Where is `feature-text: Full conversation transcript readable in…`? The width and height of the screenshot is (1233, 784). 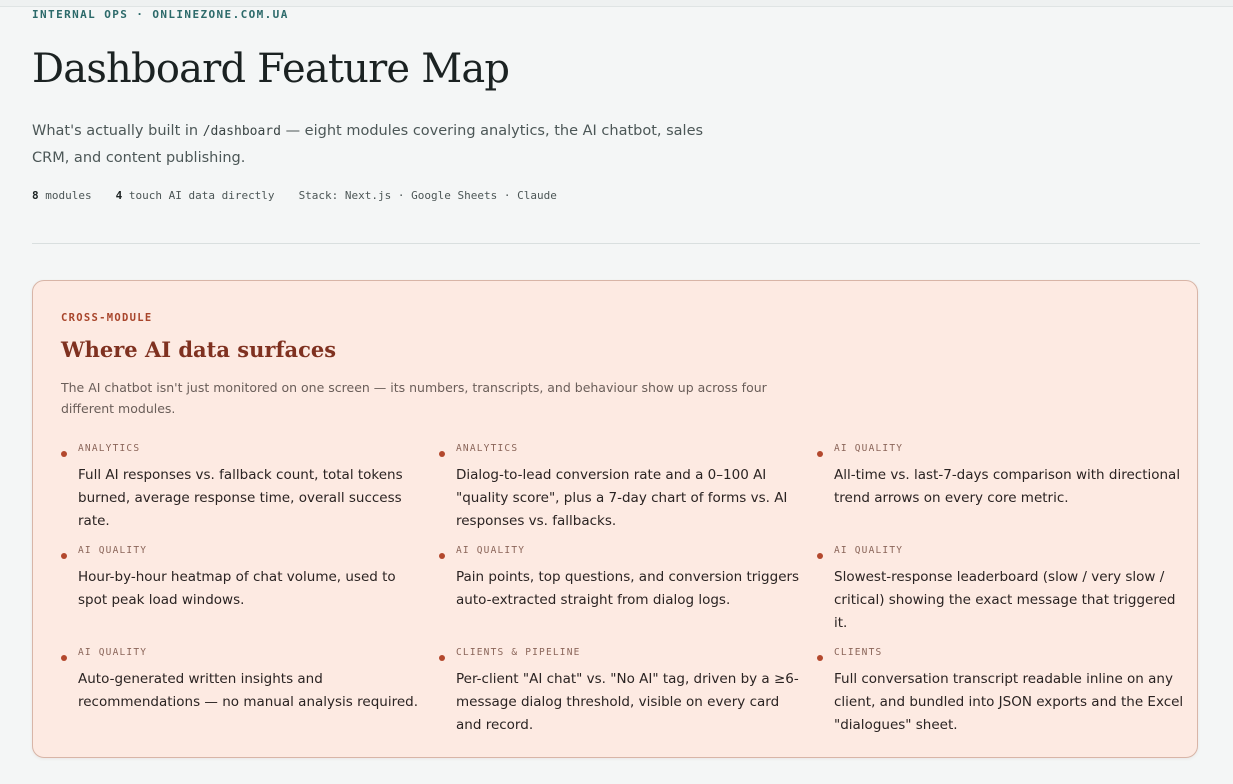
feature-text: Full conversation transcript readable in… is located at coordinates (1009, 702).